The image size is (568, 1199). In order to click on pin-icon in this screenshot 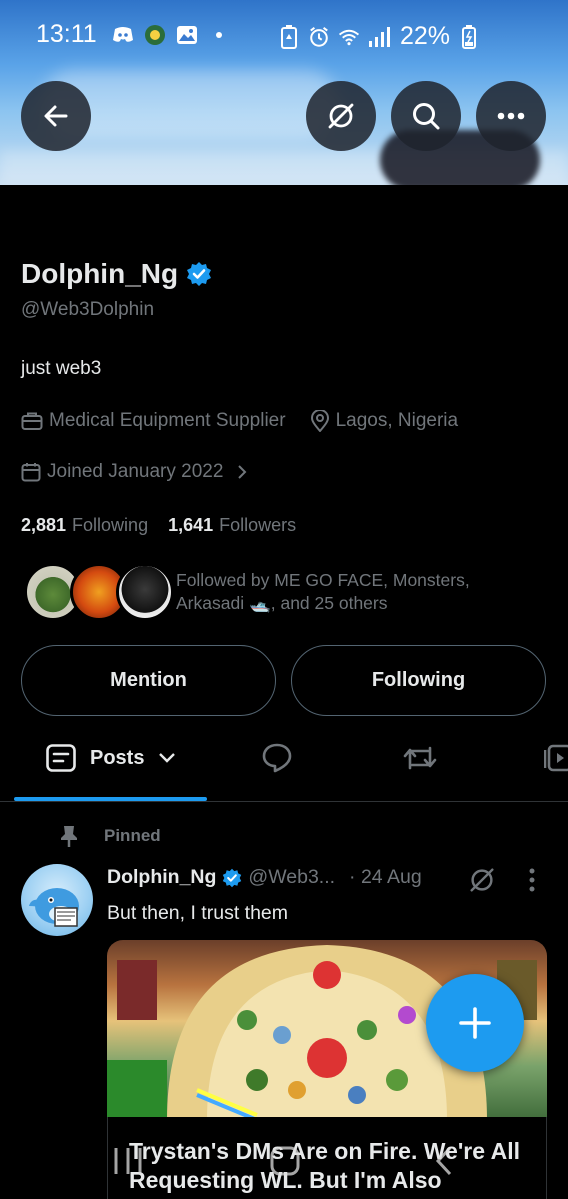, I will do `click(69, 836)`.